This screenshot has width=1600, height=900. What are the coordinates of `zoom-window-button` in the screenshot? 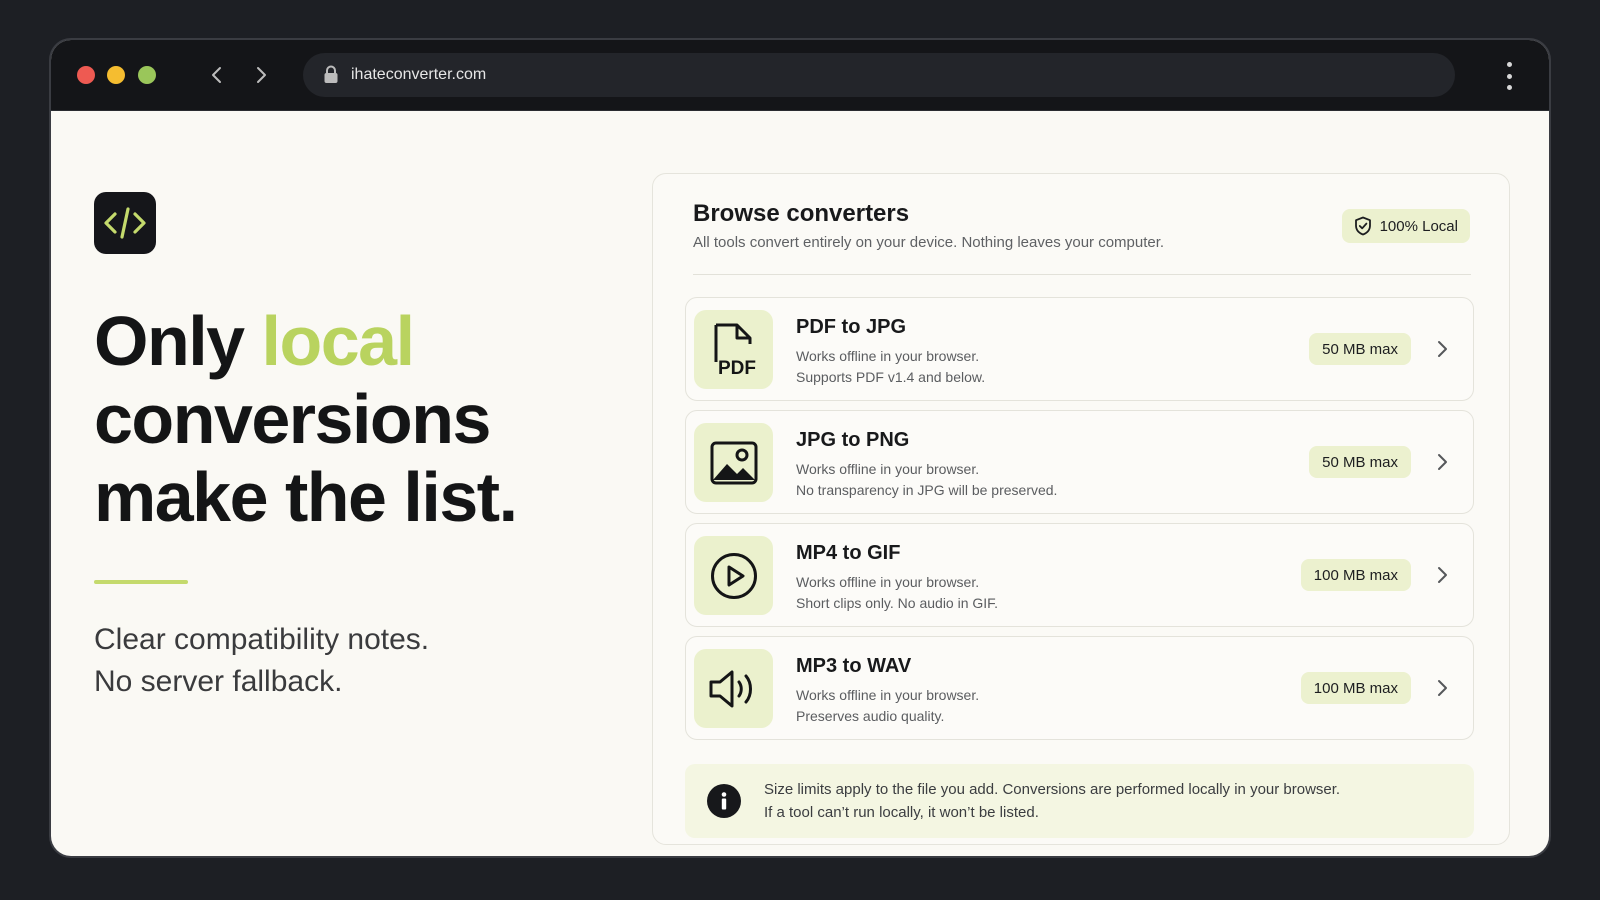 It's located at (147, 75).